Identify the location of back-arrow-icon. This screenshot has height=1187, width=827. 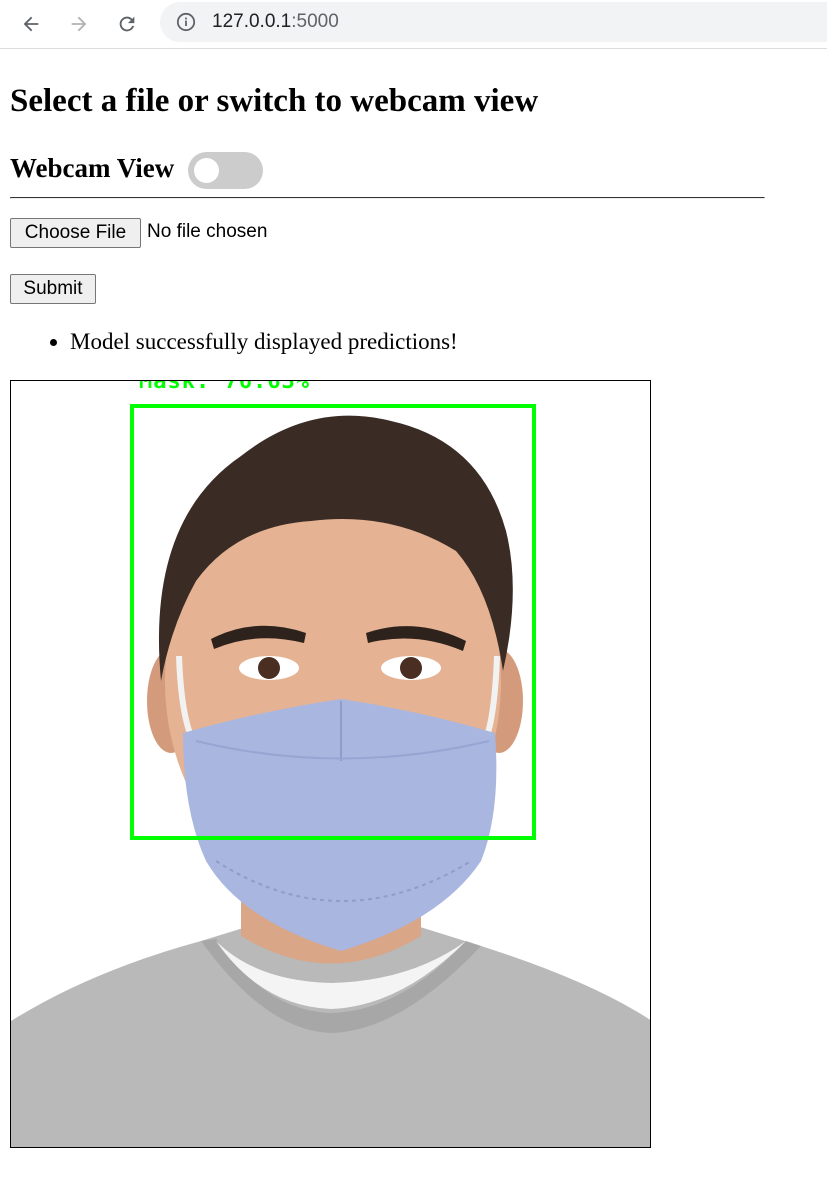
(31, 24).